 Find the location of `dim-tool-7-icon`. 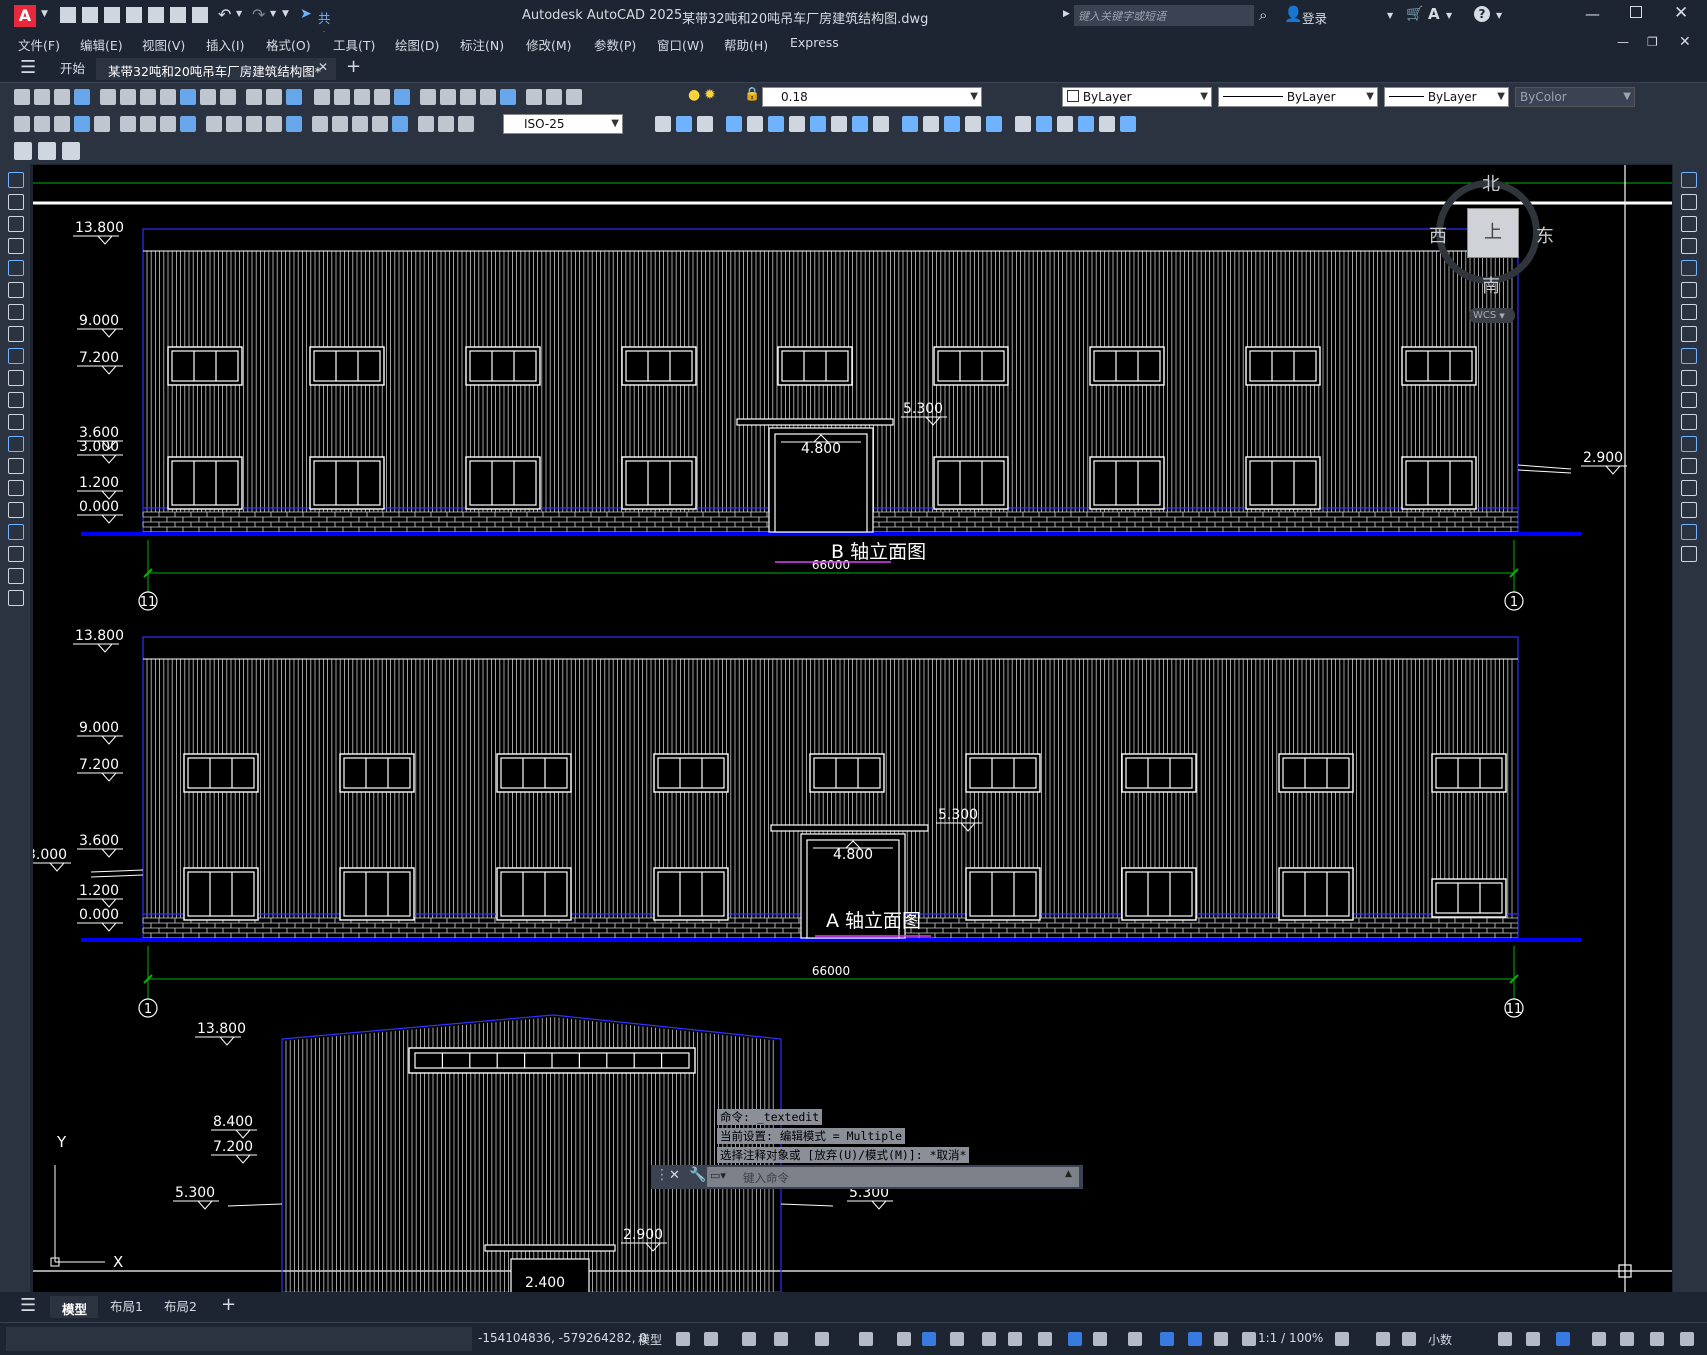

dim-tool-7-icon is located at coordinates (148, 124).